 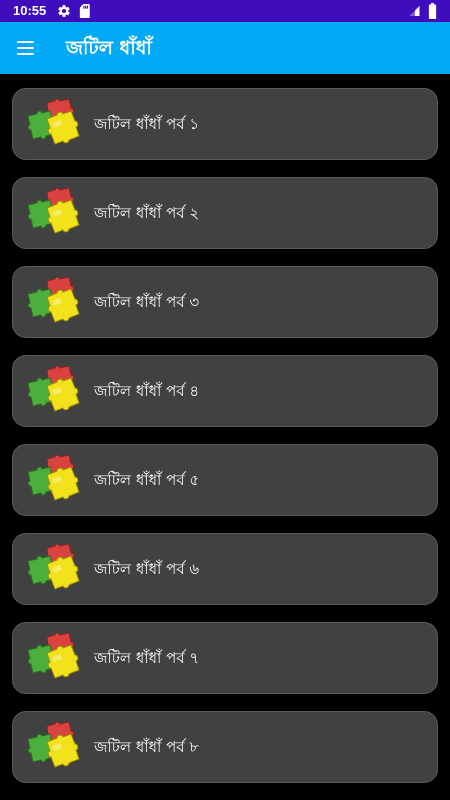 What do you see at coordinates (26, 48) in the screenshot?
I see `hamburger-menu-icon` at bounding box center [26, 48].